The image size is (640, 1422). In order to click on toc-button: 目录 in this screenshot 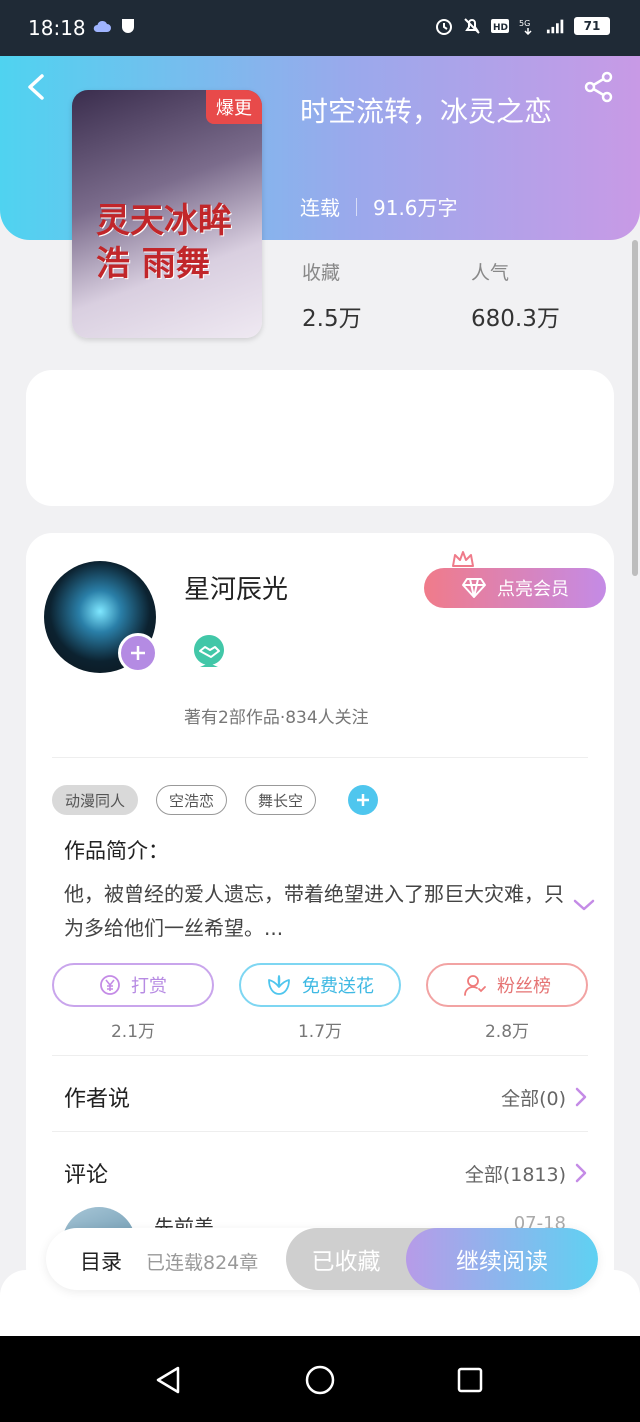, I will do `click(101, 1261)`.